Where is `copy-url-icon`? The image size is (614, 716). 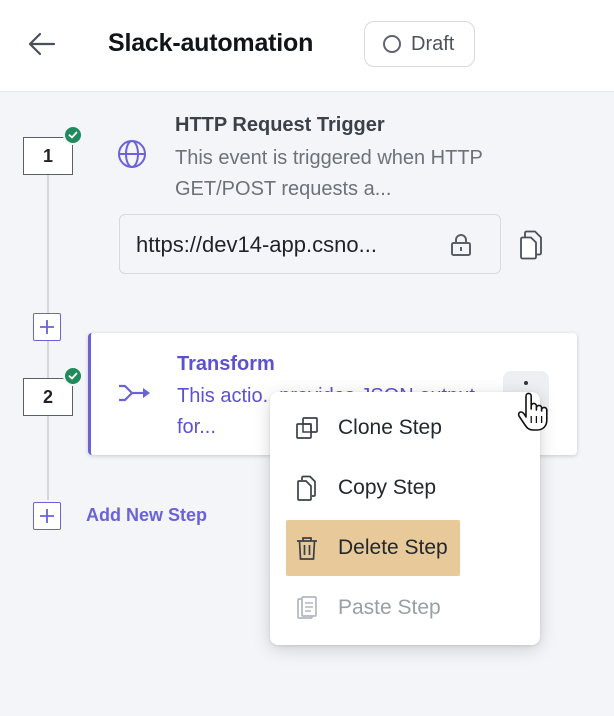 copy-url-icon is located at coordinates (531, 245).